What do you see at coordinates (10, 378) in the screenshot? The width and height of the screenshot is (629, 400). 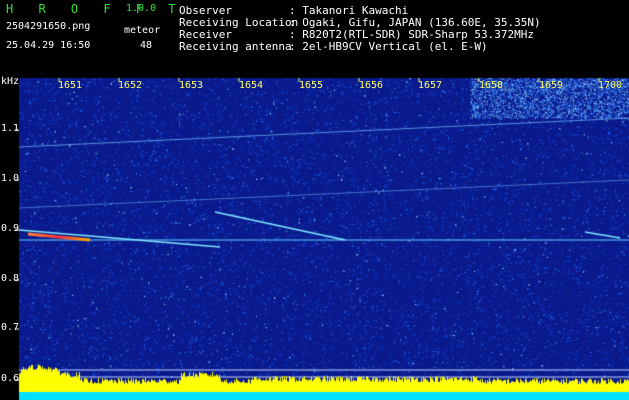 I see `y-tick-label: 0.6` at bounding box center [10, 378].